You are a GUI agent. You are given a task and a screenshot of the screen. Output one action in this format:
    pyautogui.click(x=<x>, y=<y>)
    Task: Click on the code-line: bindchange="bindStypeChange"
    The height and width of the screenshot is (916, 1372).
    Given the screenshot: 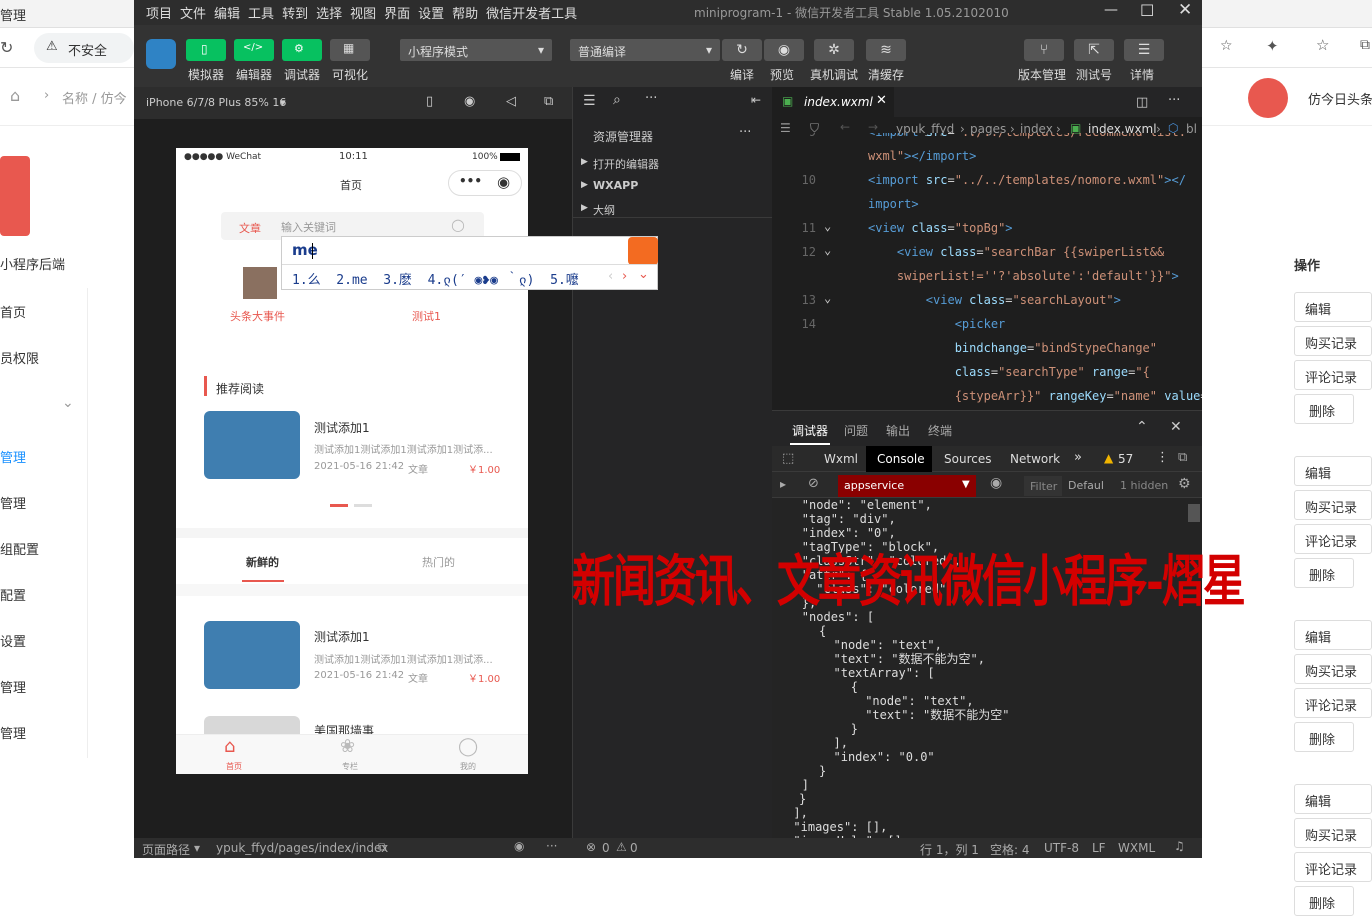 What is the action you would take?
    pyautogui.click(x=987, y=349)
    